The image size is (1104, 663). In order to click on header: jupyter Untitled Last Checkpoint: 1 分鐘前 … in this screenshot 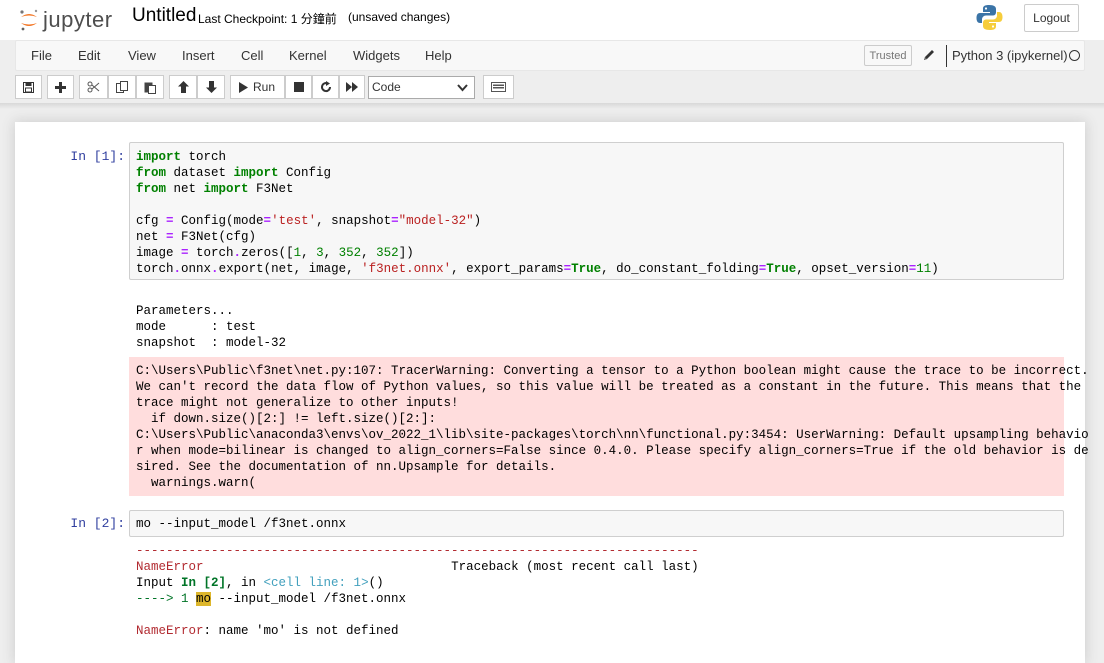, I will do `click(552, 20)`.